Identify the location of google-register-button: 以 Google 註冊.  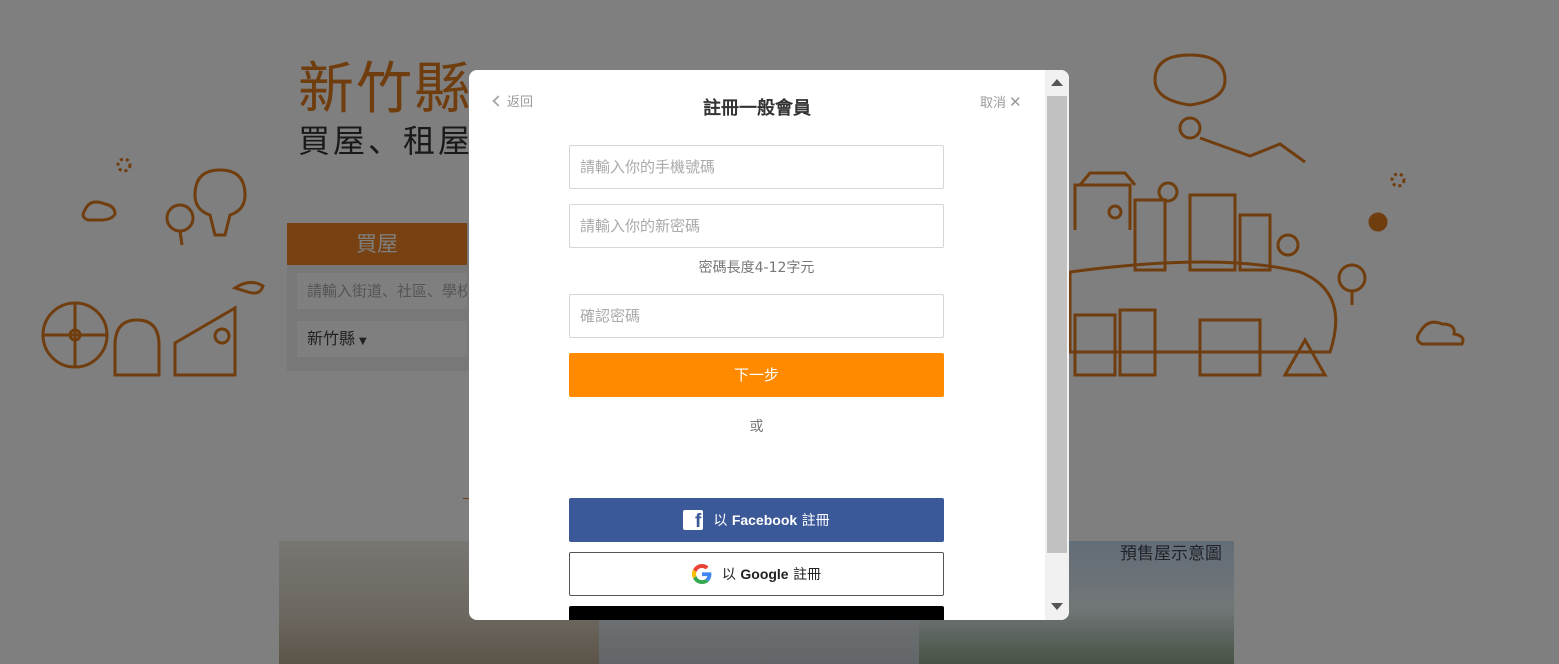
(756, 574).